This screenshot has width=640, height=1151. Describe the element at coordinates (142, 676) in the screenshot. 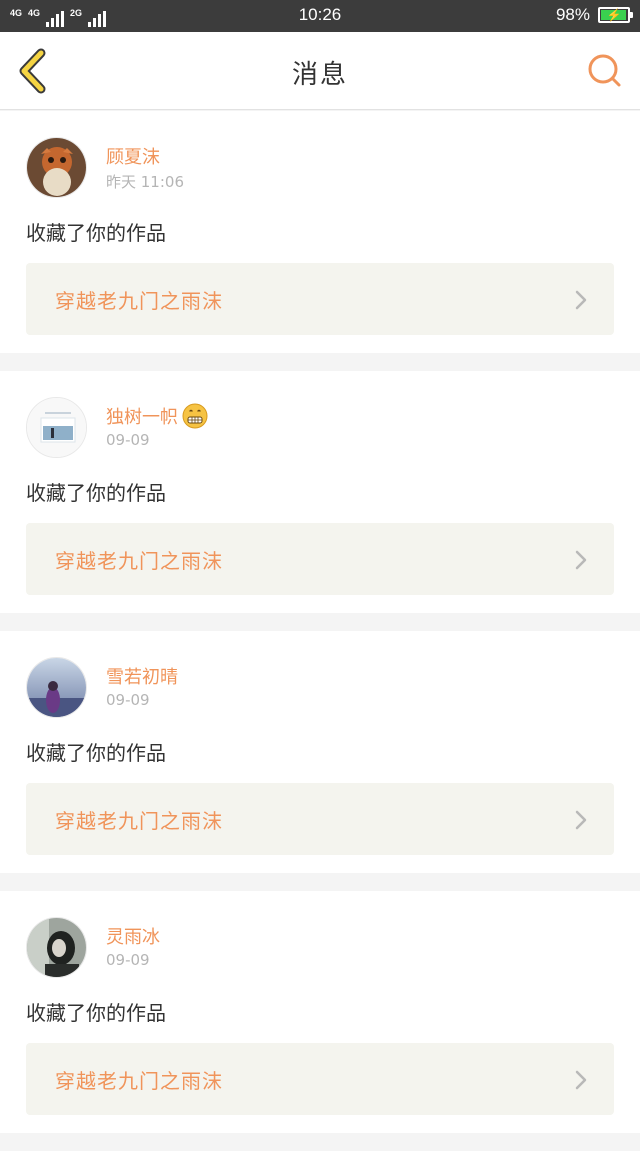

I see `username: 雪若初晴` at that location.